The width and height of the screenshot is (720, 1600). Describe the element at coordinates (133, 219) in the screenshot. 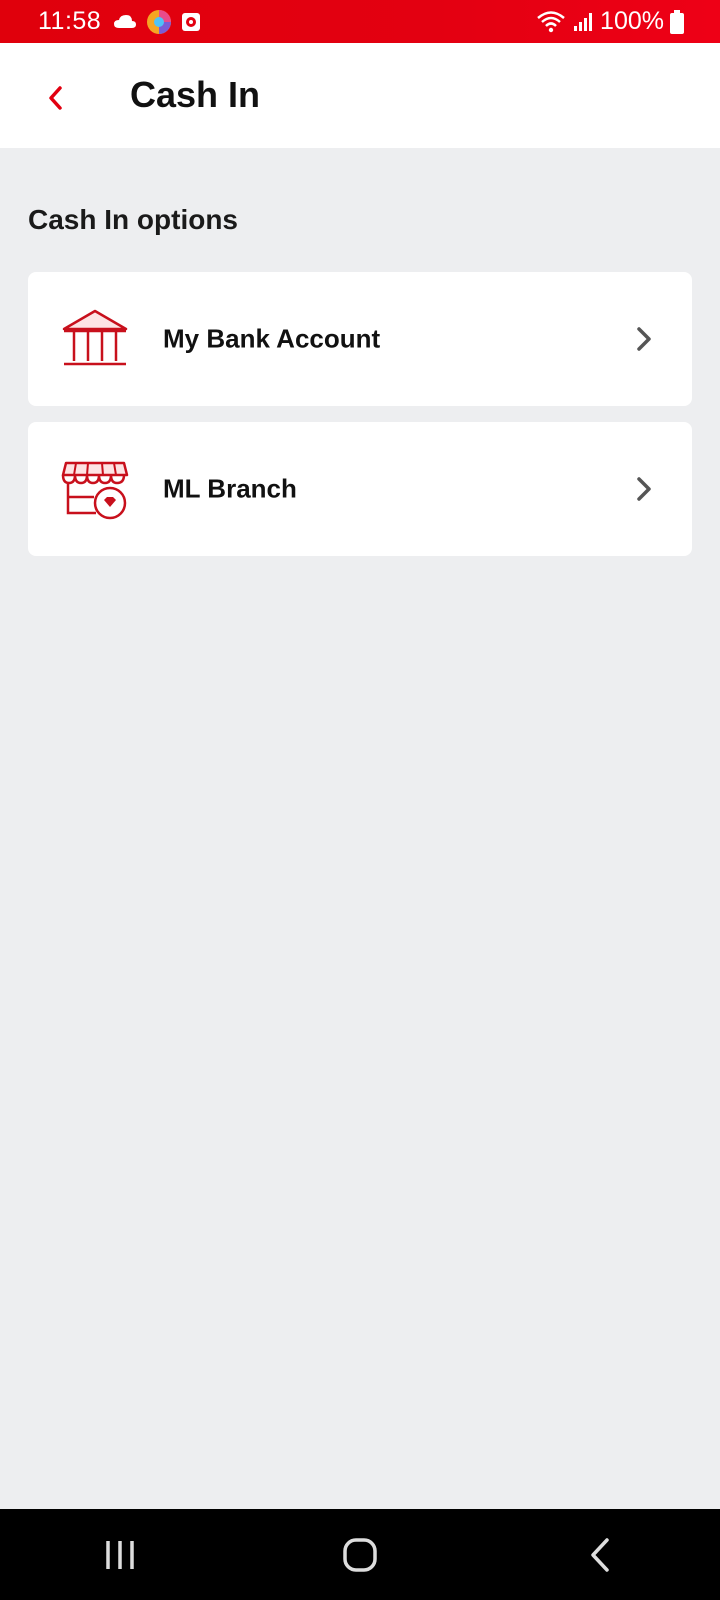

I see `section-title: Cash In options` at that location.